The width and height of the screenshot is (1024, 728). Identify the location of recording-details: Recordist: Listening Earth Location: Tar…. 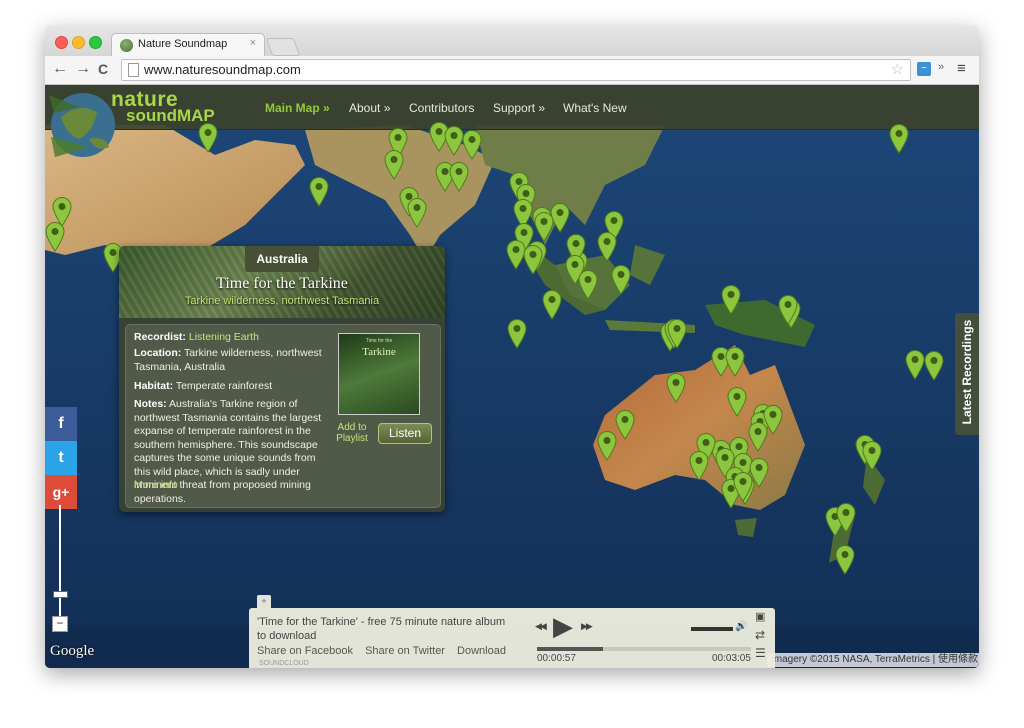
(283, 416).